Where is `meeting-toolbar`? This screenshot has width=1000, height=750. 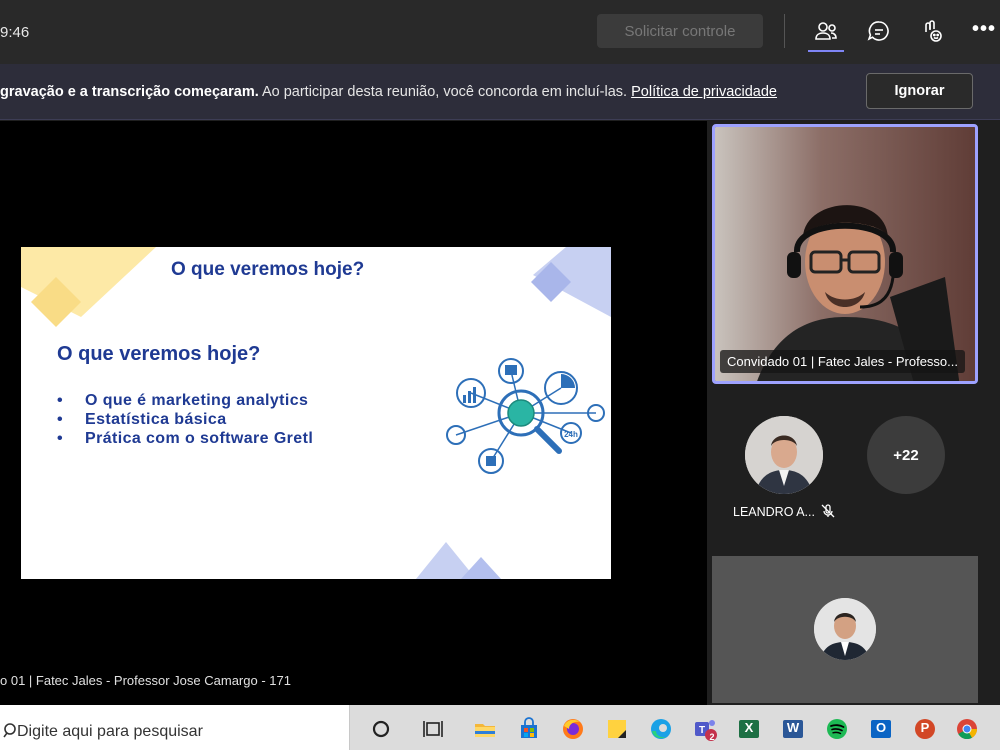 meeting-toolbar is located at coordinates (500, 32).